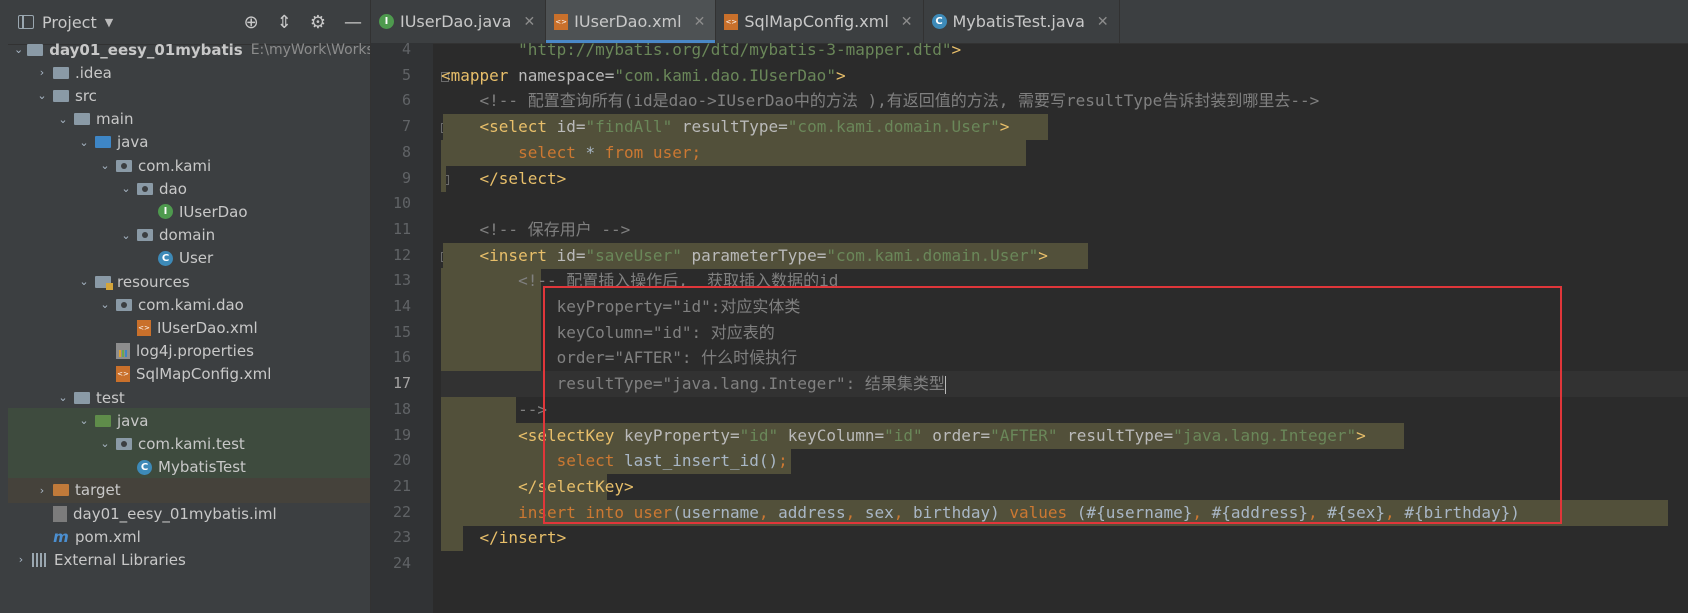 The width and height of the screenshot is (1688, 613). What do you see at coordinates (195, 351) in the screenshot?
I see `tree-item-label: log4j.properties` at bounding box center [195, 351].